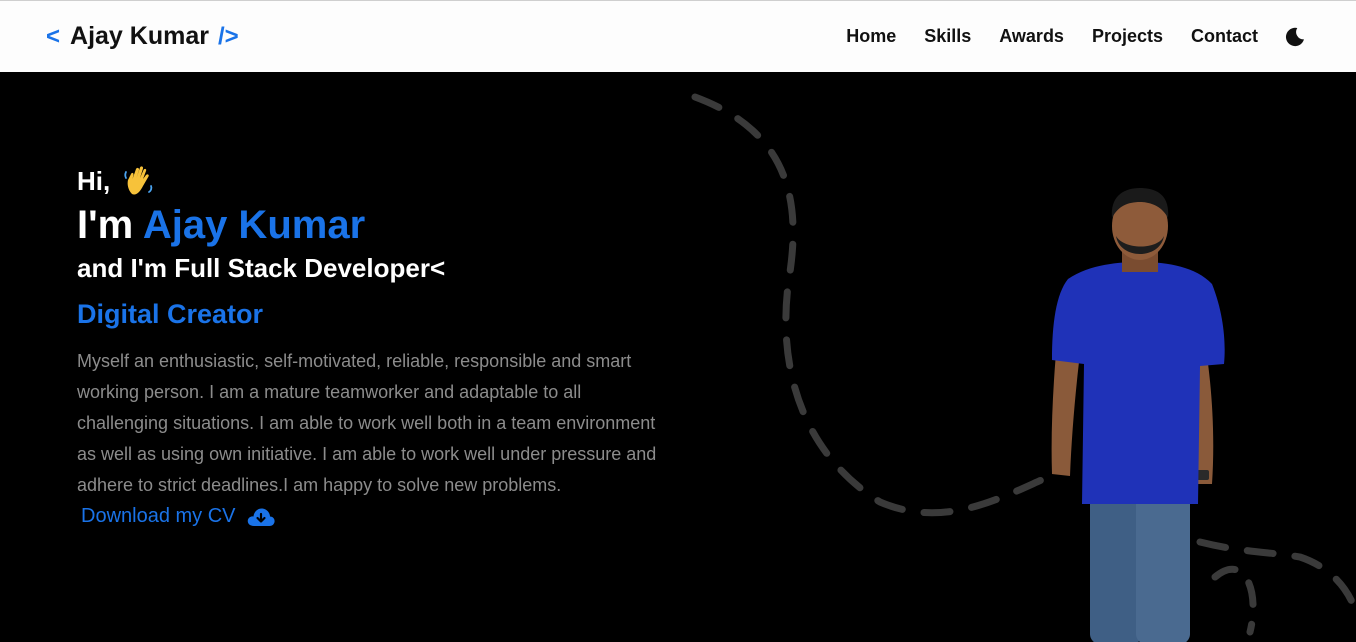 The width and height of the screenshot is (1356, 642). I want to click on headline: I'm Ajay Kumar, so click(377, 225).